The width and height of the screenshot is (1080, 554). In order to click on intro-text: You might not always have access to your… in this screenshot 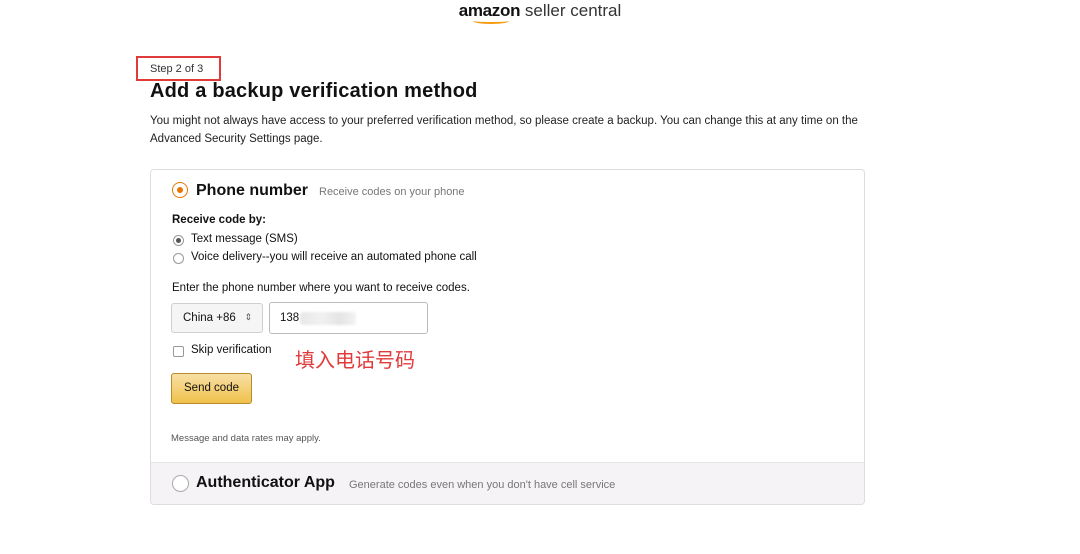, I will do `click(504, 130)`.